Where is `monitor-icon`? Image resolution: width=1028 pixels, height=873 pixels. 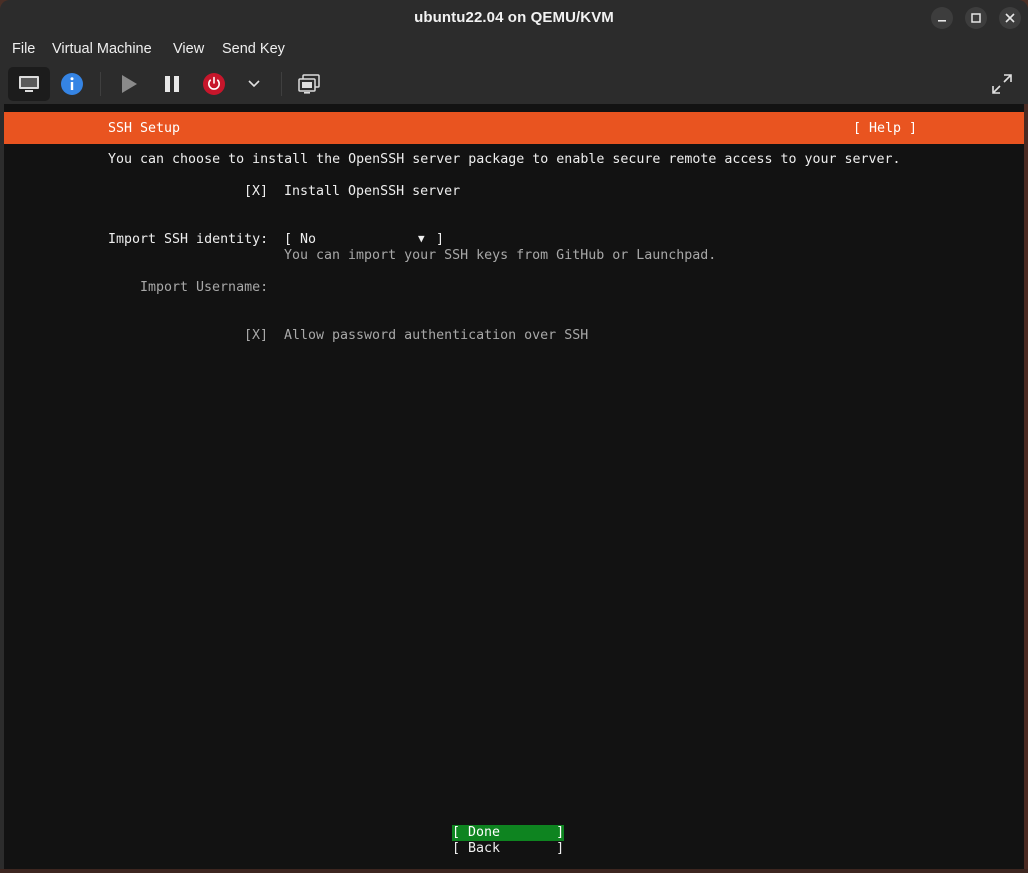
monitor-icon is located at coordinates (29, 84).